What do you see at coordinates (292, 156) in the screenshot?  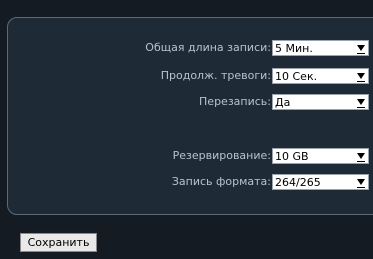 I see `reservation-value: 10 GB` at bounding box center [292, 156].